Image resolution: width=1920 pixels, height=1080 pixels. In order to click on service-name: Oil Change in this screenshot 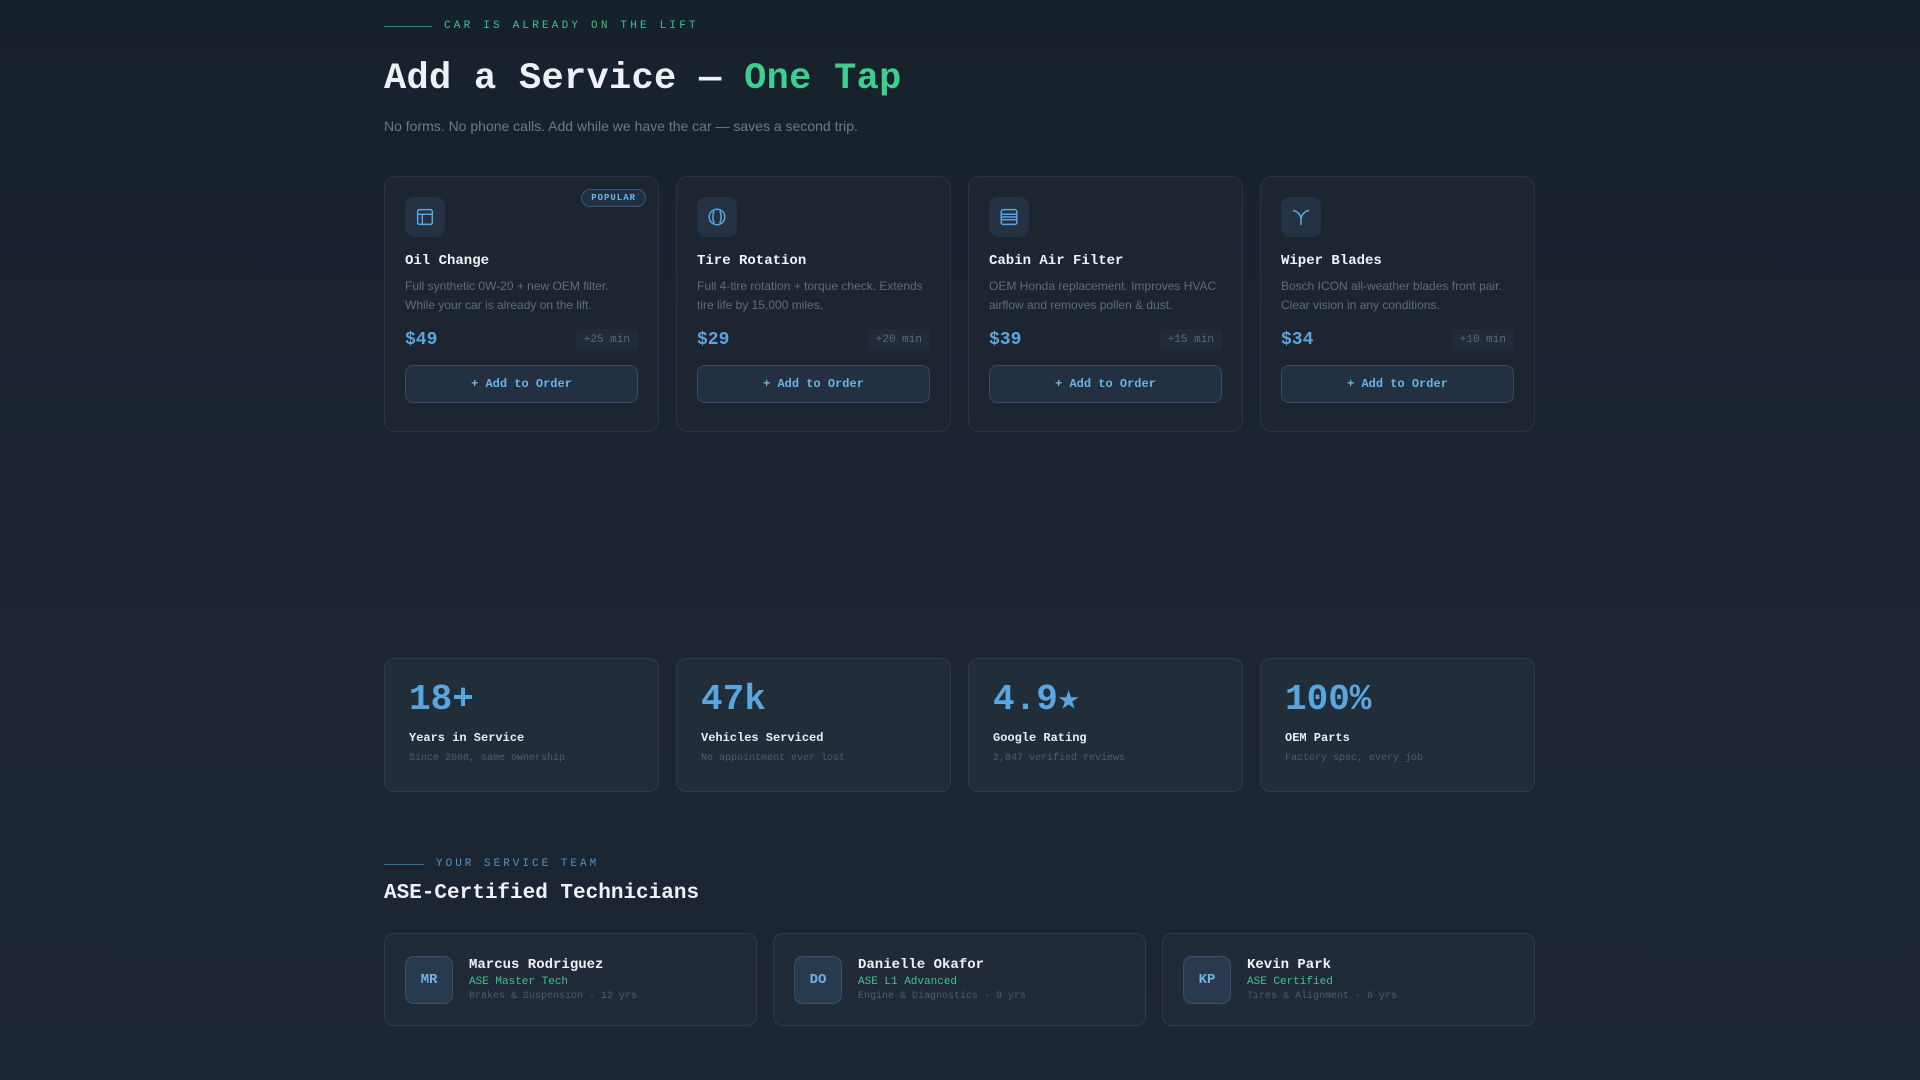, I will do `click(447, 261)`.